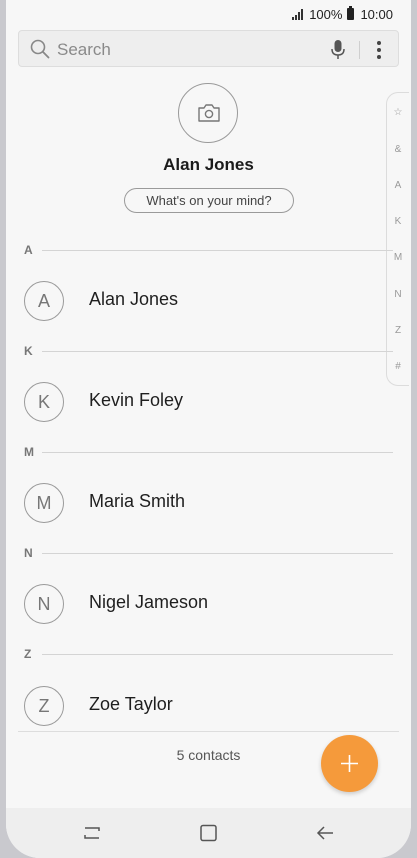 The image size is (417, 858). What do you see at coordinates (398, 366) in the screenshot?
I see `index-item-hash: #` at bounding box center [398, 366].